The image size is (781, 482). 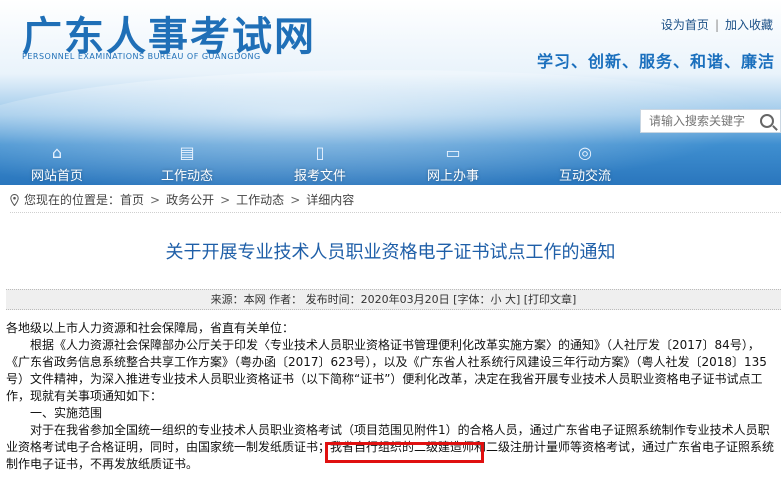 What do you see at coordinates (749, 25) in the screenshot?
I see `add-favorite-link: 加入收藏` at bounding box center [749, 25].